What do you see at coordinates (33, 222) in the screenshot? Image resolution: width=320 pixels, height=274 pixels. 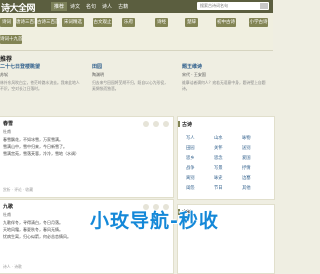 I see `poem-line: 九歌伴冬，寻得清白，冬日月落。` at bounding box center [33, 222].